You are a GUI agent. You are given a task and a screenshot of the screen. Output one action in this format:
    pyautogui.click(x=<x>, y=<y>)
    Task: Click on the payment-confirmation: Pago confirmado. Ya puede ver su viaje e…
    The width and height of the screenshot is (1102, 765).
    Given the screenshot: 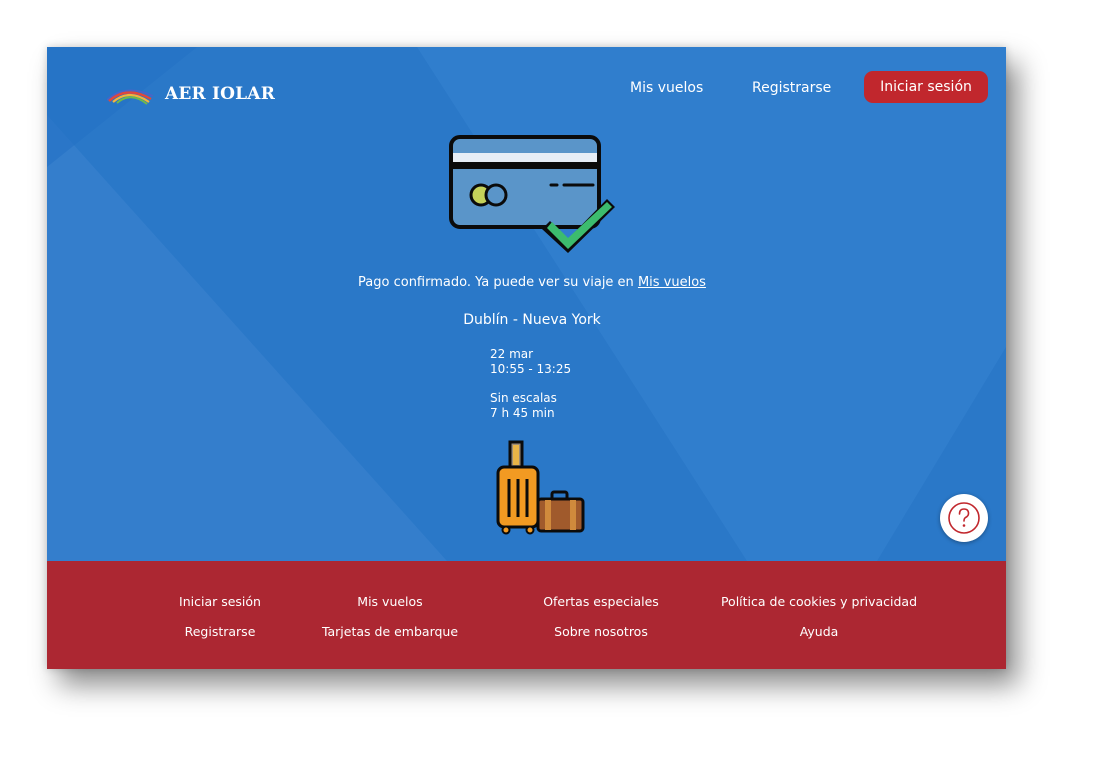 What is the action you would take?
    pyautogui.click(x=526, y=282)
    